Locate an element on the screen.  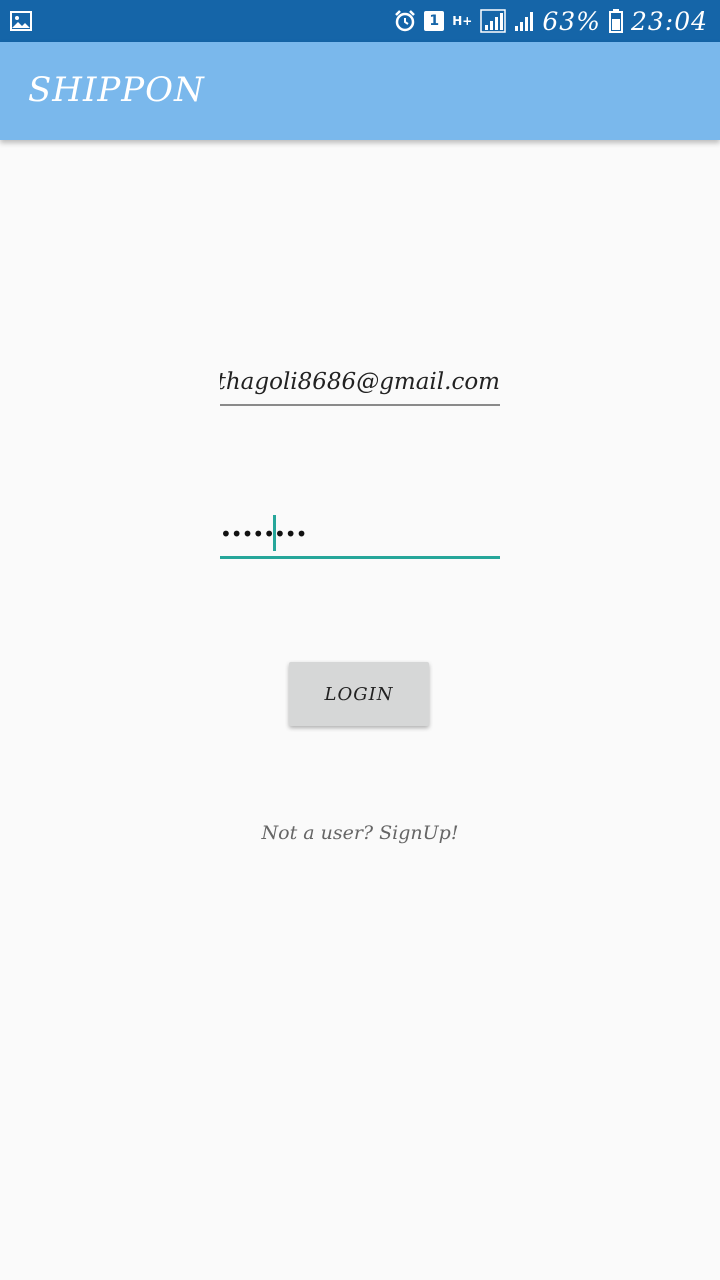
app-bar: SHIPPON is located at coordinates (360, 91).